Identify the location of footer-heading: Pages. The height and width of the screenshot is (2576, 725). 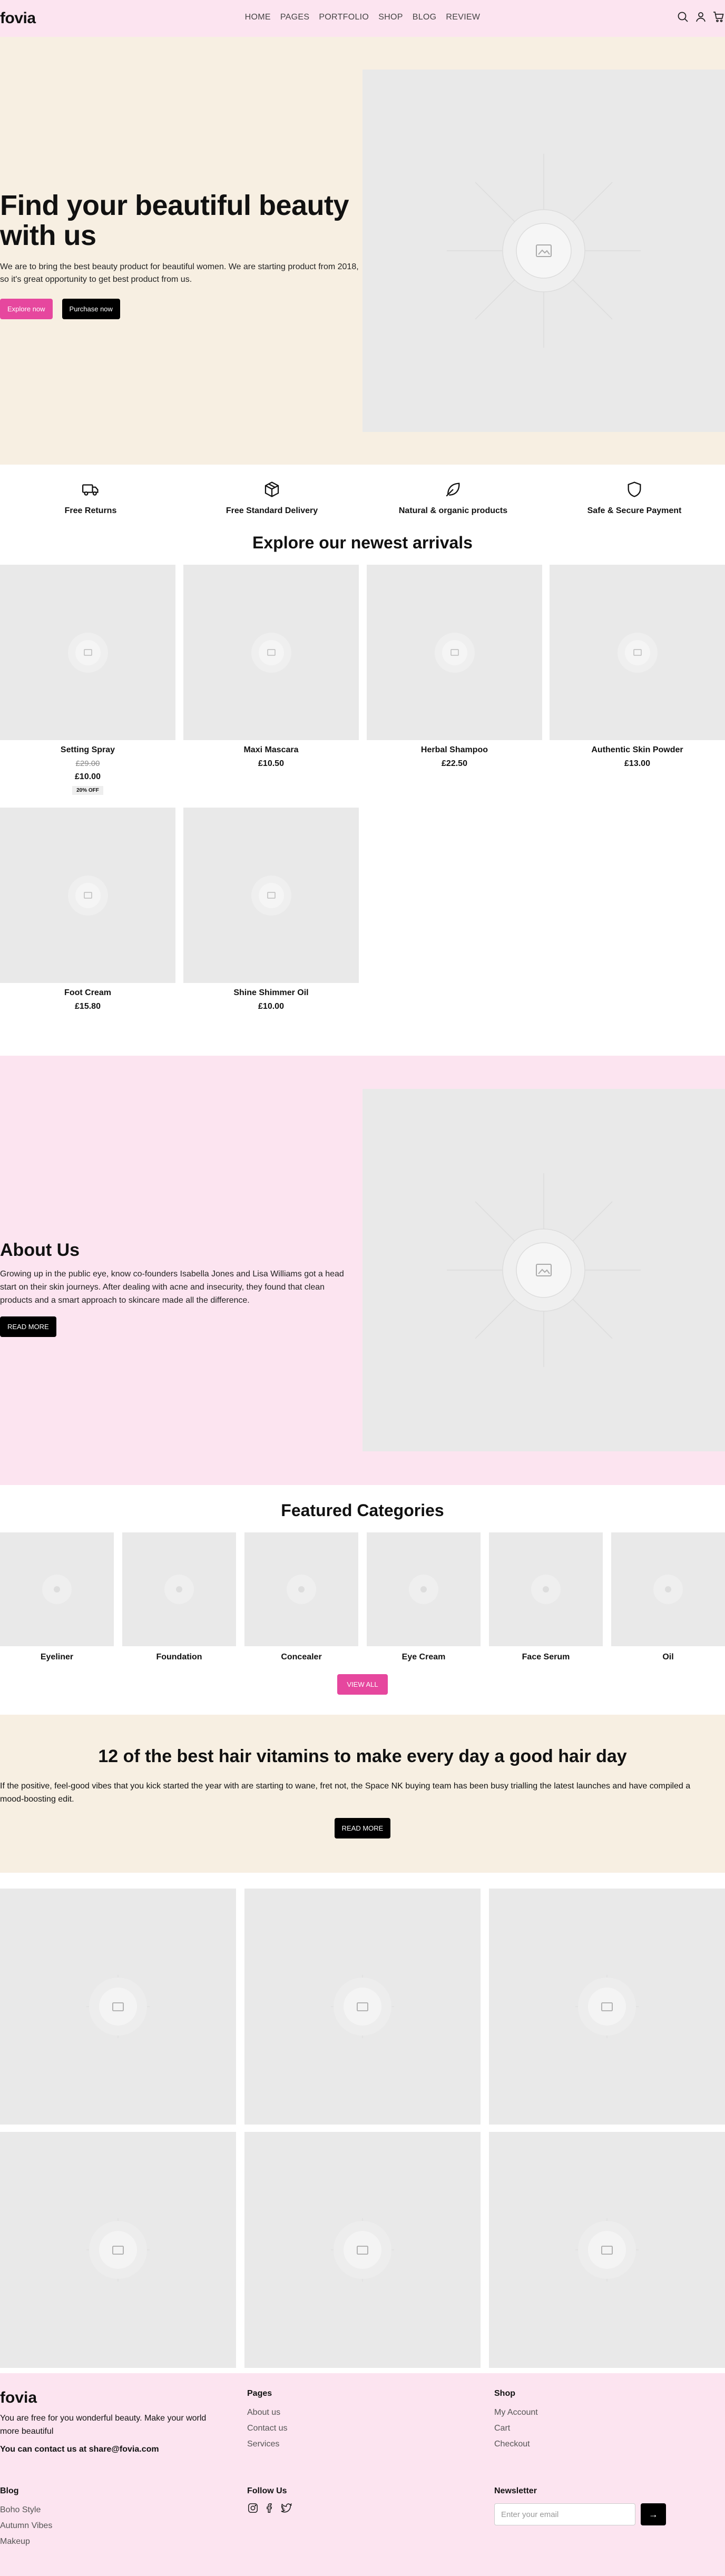
(259, 2393).